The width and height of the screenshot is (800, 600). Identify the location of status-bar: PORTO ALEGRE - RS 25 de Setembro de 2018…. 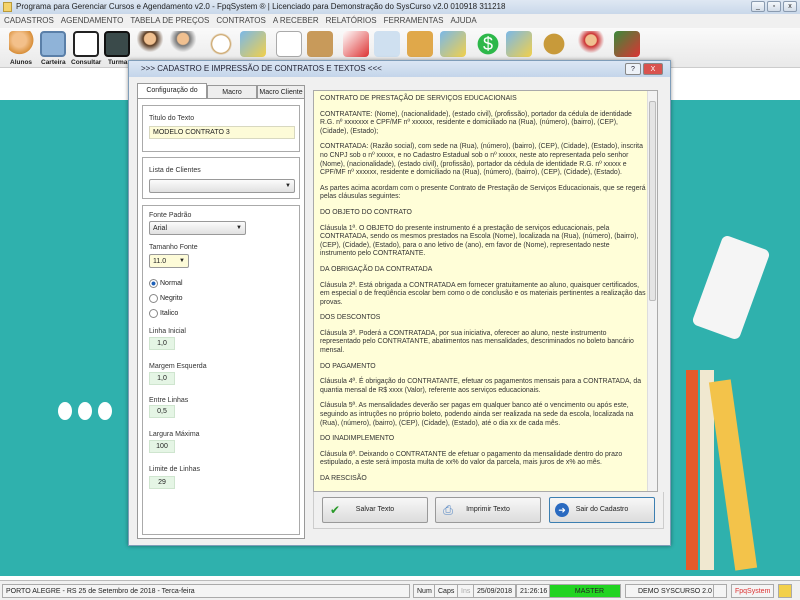
(400, 590).